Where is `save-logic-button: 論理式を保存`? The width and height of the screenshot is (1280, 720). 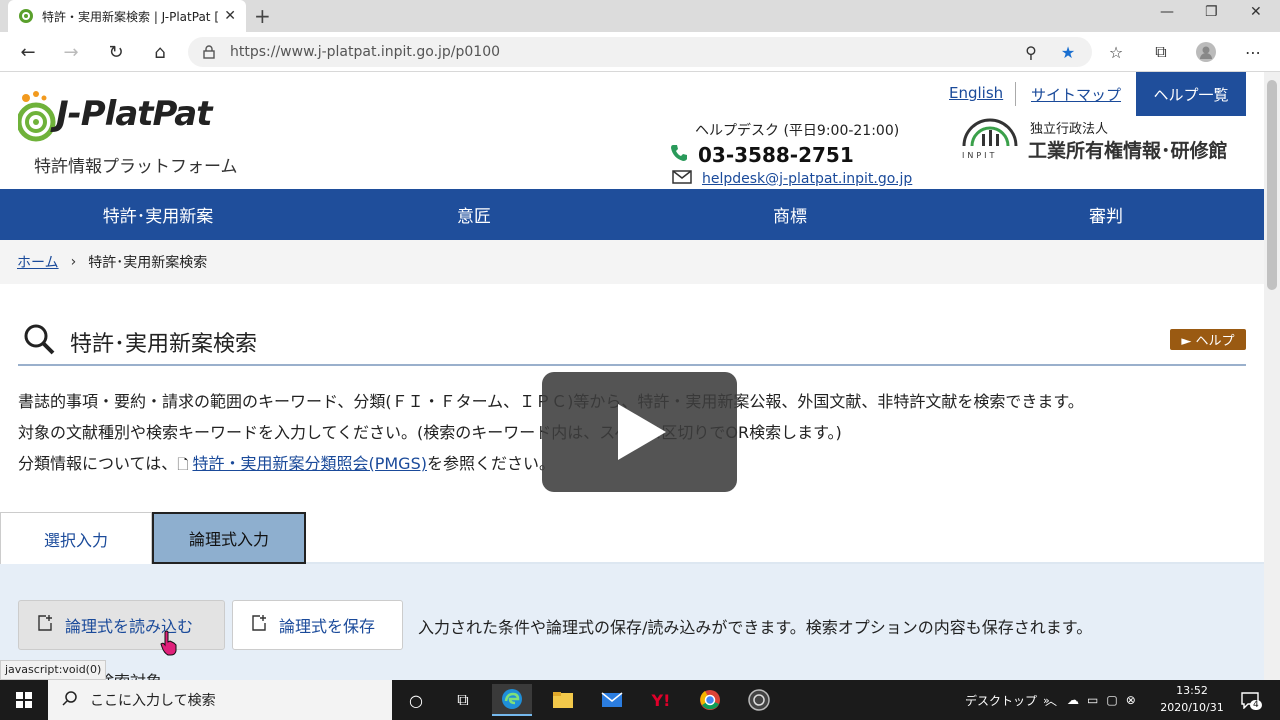
save-logic-button: 論理式を保存 is located at coordinates (317, 625).